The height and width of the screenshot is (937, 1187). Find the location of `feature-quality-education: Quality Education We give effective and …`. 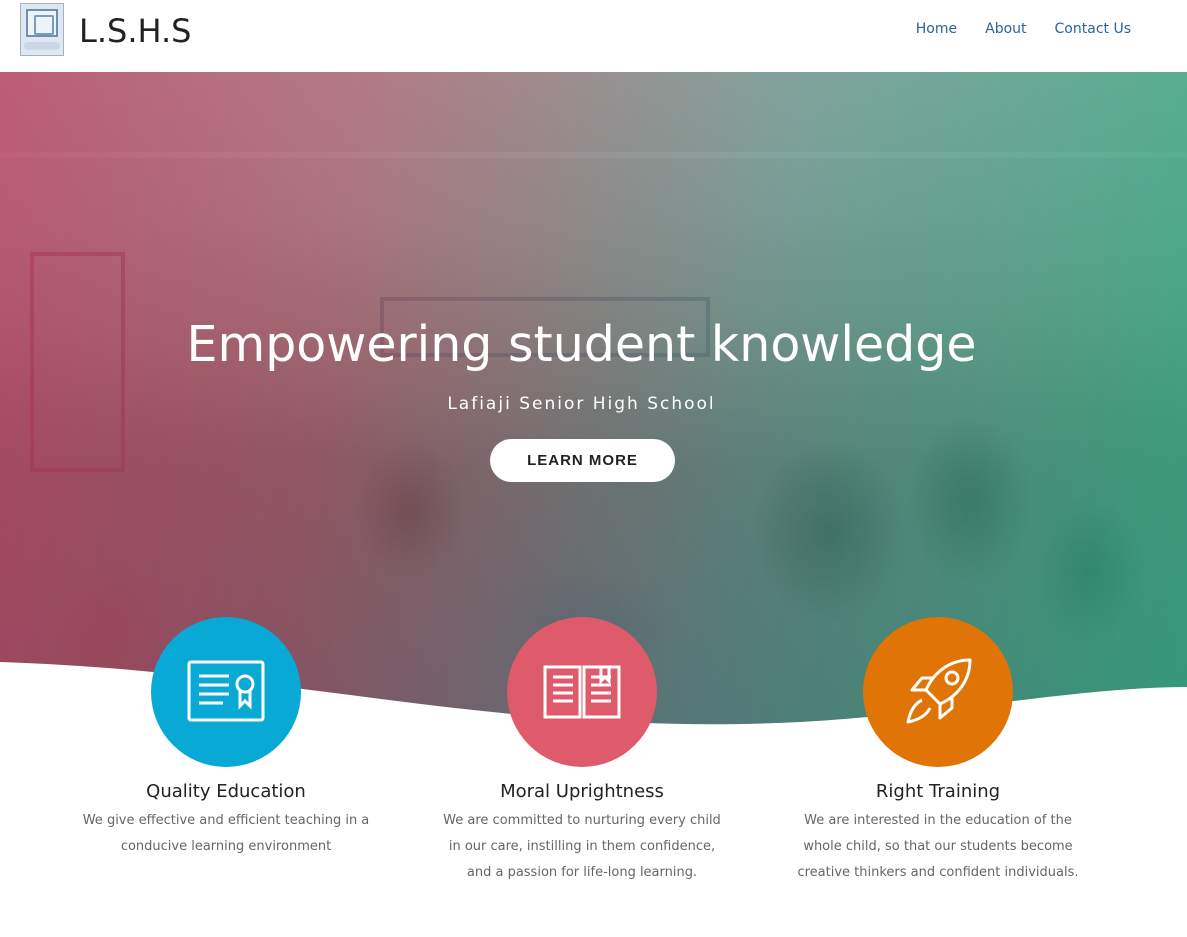

feature-quality-education: Quality Education We give effective and … is located at coordinates (226, 738).